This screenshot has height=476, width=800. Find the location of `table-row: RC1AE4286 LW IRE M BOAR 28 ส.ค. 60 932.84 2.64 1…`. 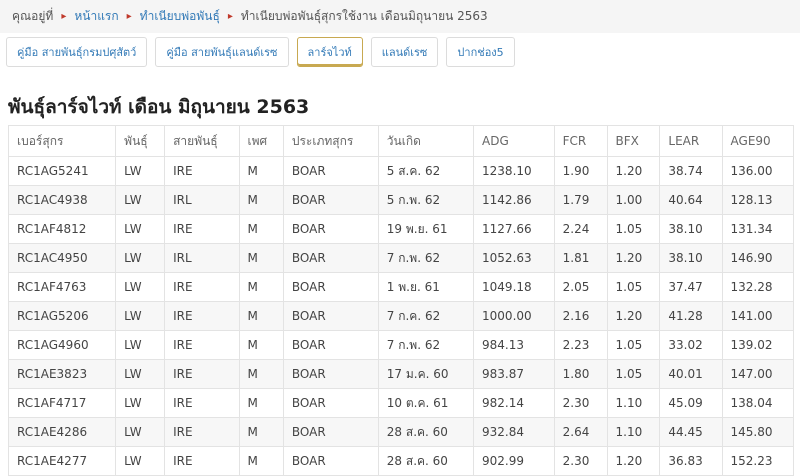

table-row: RC1AE4286 LW IRE M BOAR 28 ส.ค. 60 932.84 2.64 1… is located at coordinates (401, 432).